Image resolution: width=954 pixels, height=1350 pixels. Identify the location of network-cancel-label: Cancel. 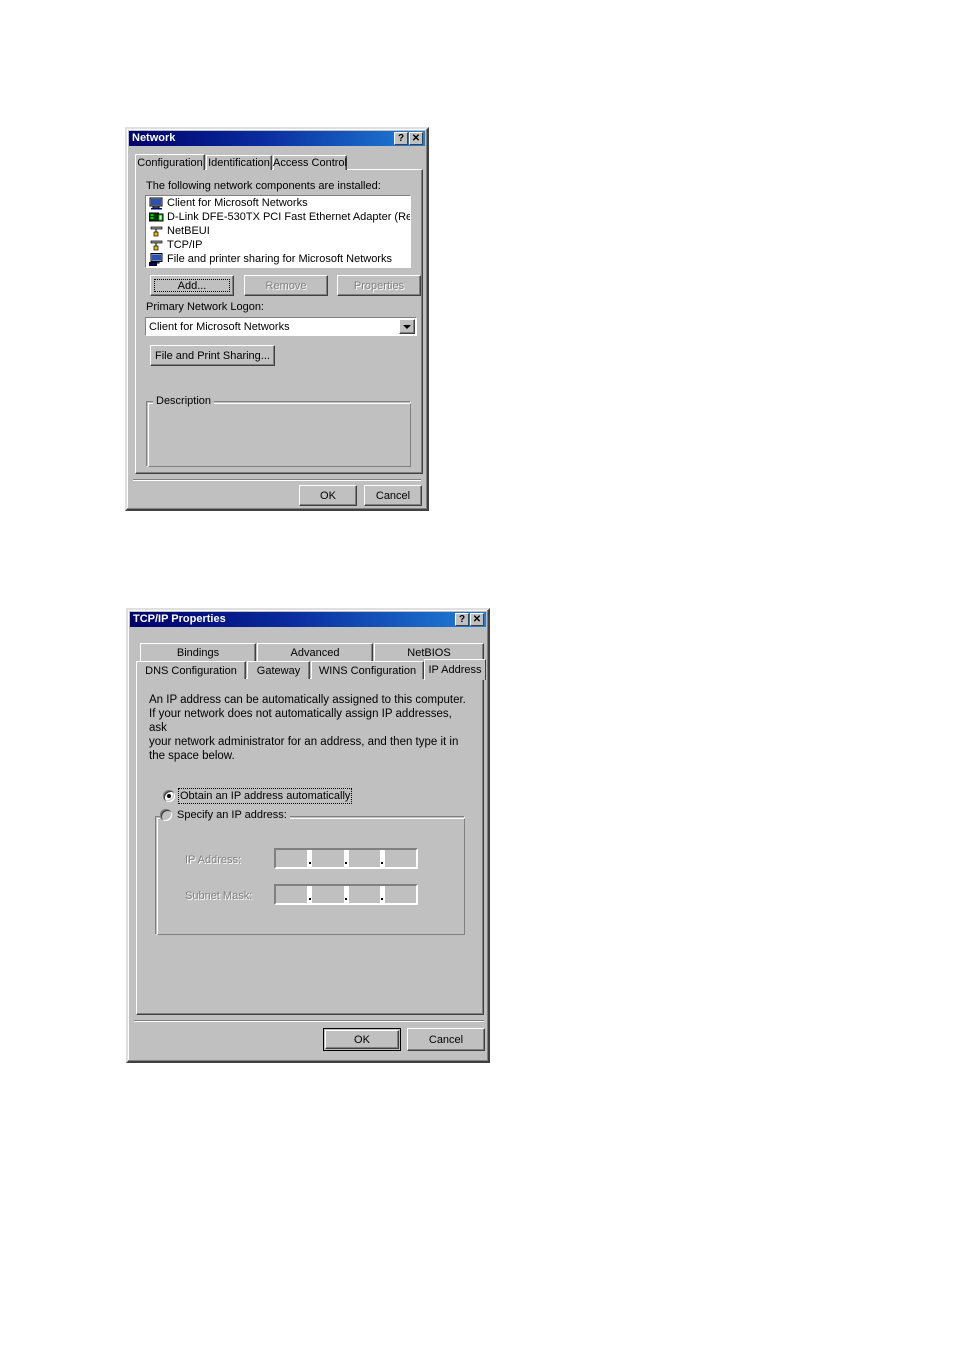
(393, 495).